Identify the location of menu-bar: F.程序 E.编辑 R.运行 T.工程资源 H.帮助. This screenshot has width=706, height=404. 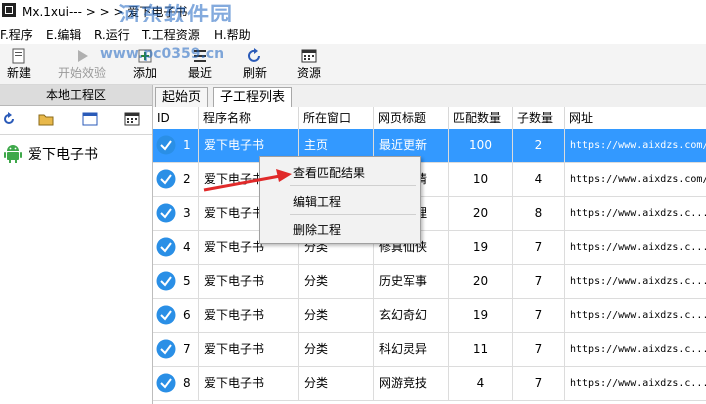
(353, 33).